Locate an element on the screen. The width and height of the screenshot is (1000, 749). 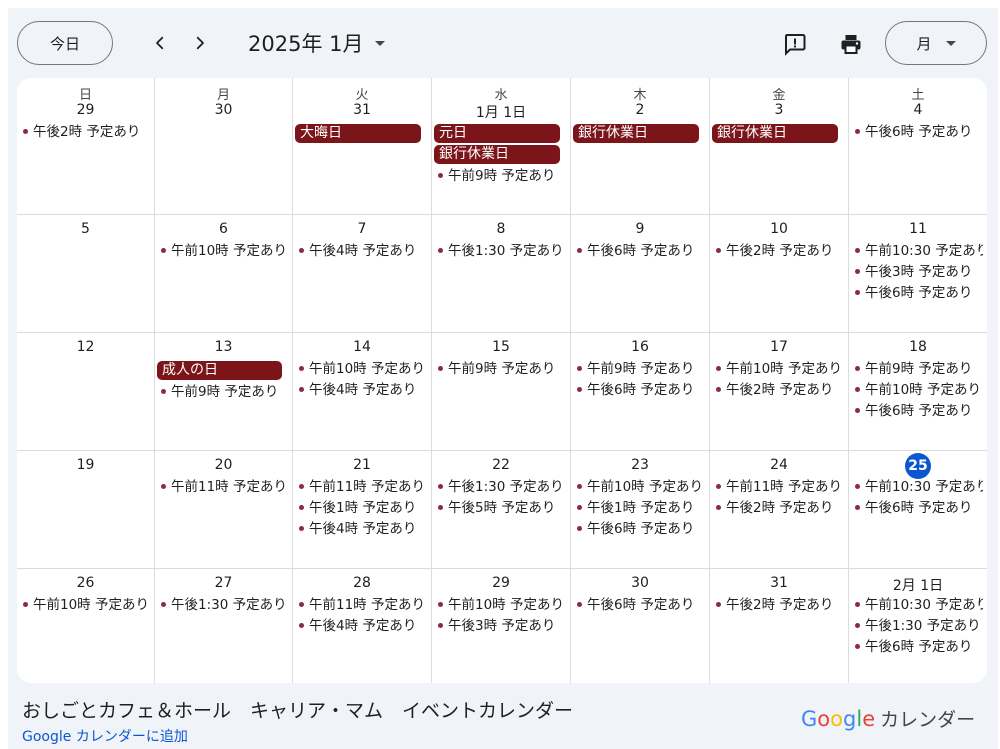
day-cell: 20 午前11時 予定あり is located at coordinates (224, 510).